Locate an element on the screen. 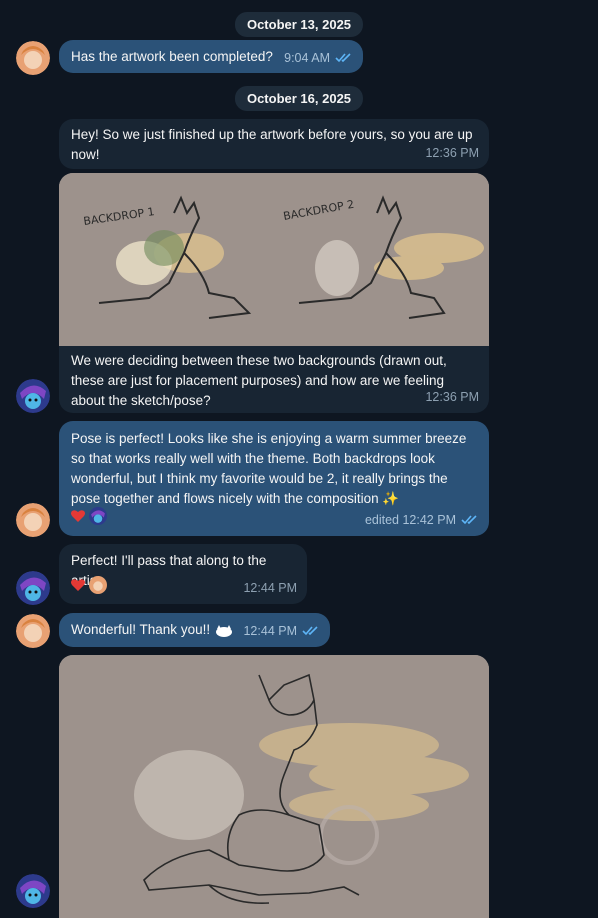 The image size is (598, 918). cat-sticker-icon is located at coordinates (224, 631).